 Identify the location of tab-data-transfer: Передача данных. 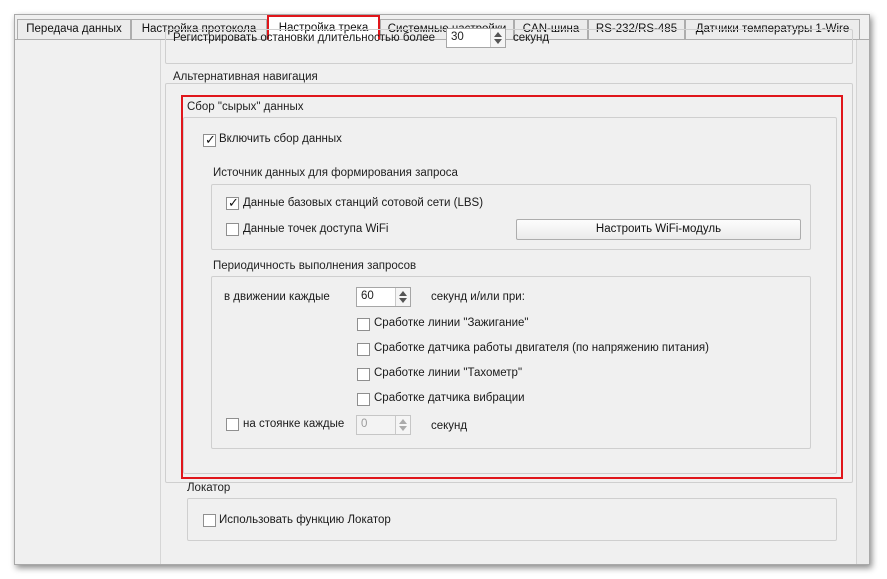
(74, 29).